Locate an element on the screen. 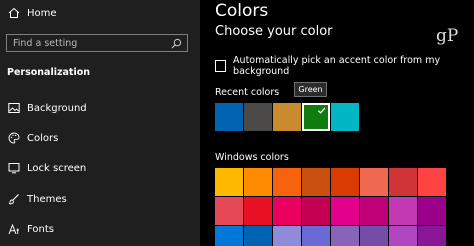 The width and height of the screenshot is (474, 246). sidebar-item-themes: Themes is located at coordinates (33, 199).